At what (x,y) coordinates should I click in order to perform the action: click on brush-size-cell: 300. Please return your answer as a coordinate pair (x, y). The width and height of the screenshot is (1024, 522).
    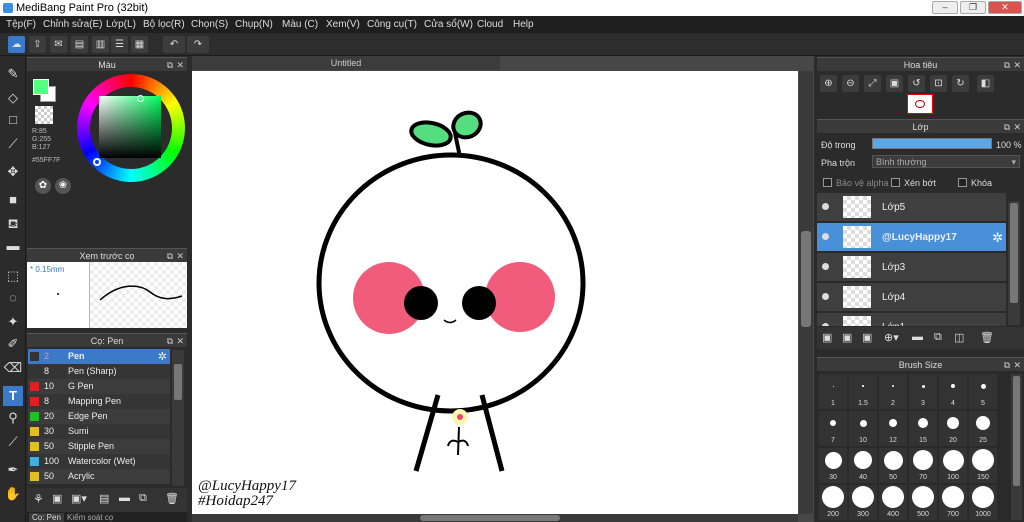
    Looking at the image, I should click on (863, 502).